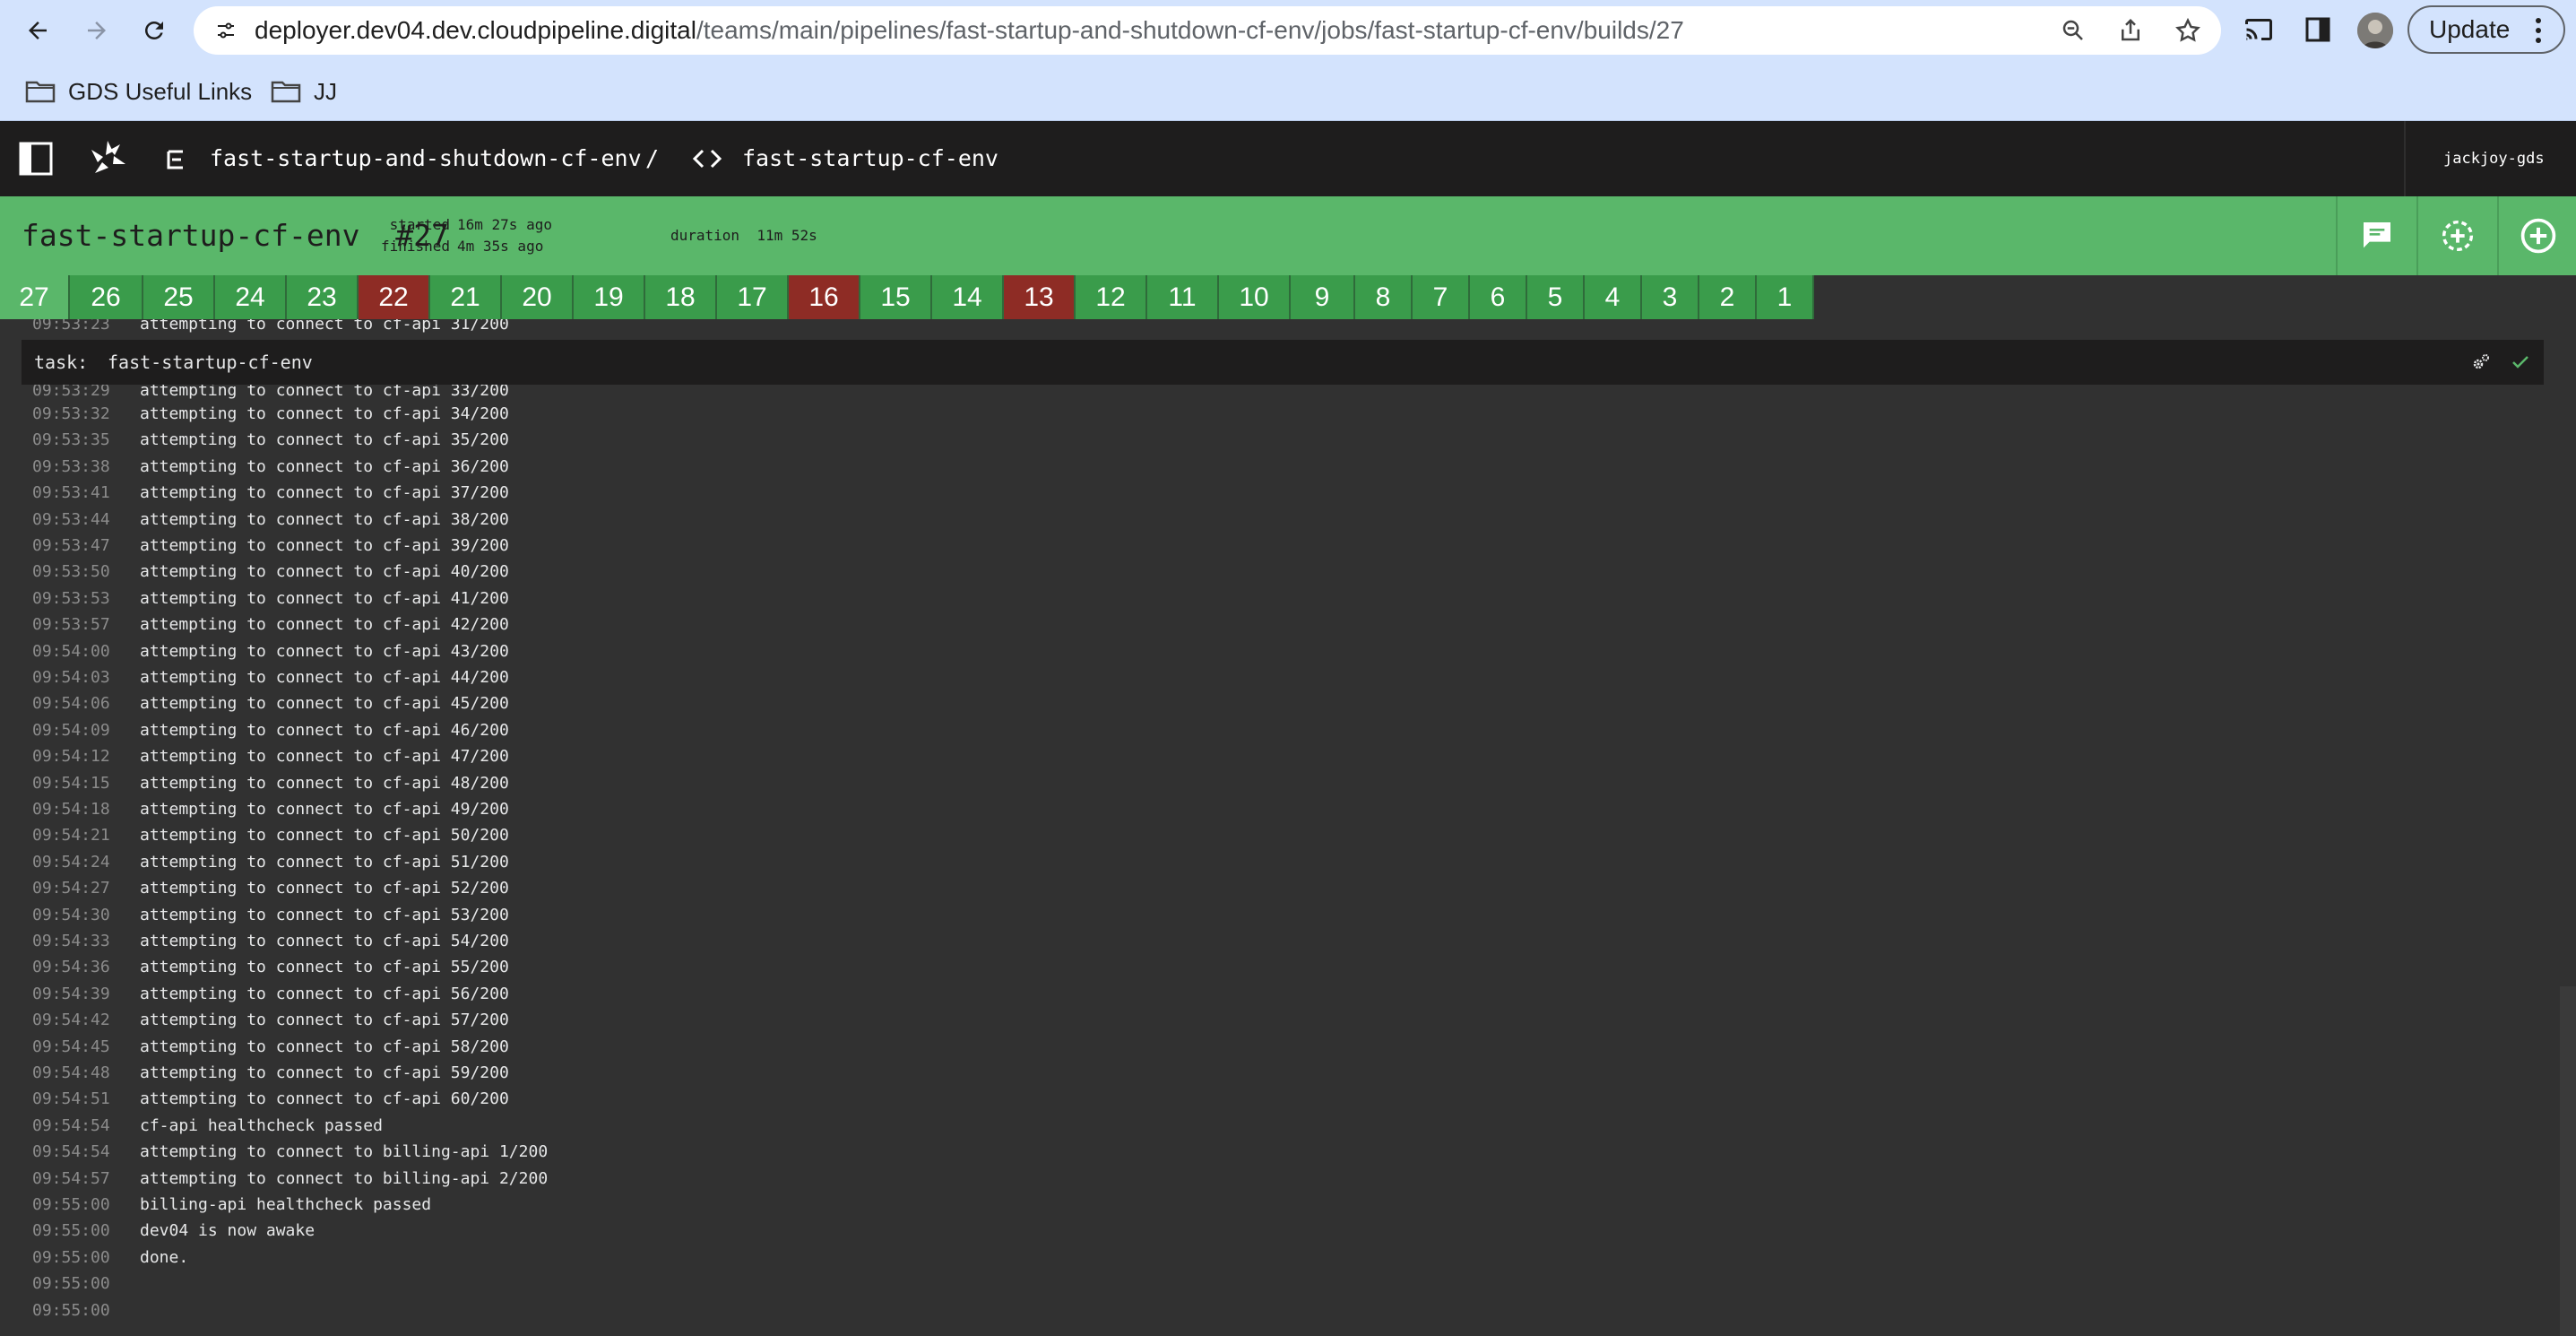  I want to click on forward-button, so click(97, 31).